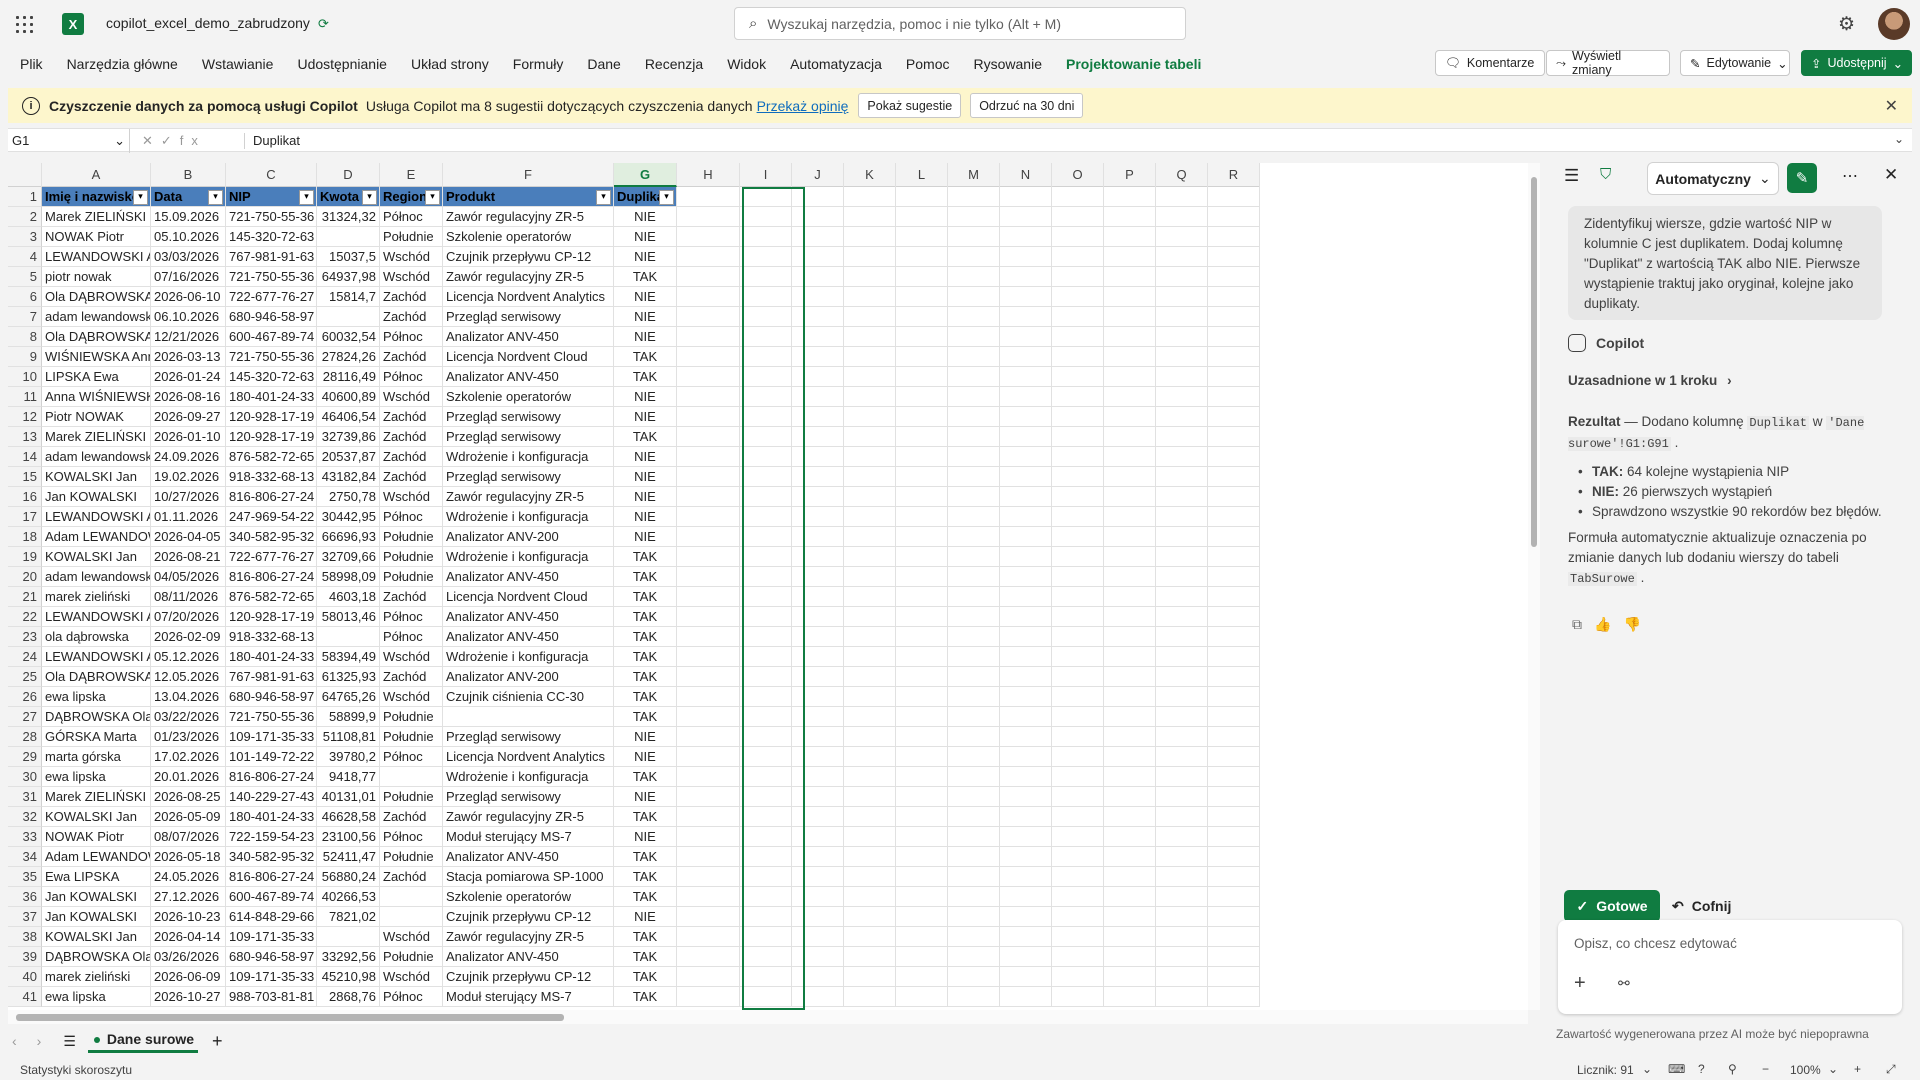  What do you see at coordinates (348, 877) in the screenshot?
I see `cell: 56880,24` at bounding box center [348, 877].